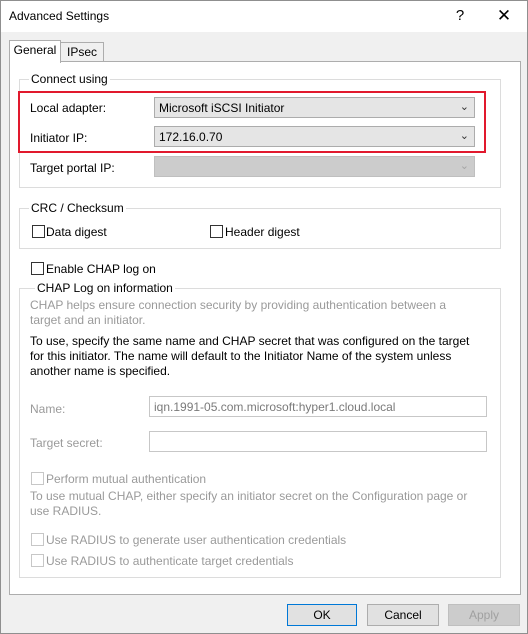 This screenshot has height=634, width=528. I want to click on tab-general-label: General, so click(35, 50).